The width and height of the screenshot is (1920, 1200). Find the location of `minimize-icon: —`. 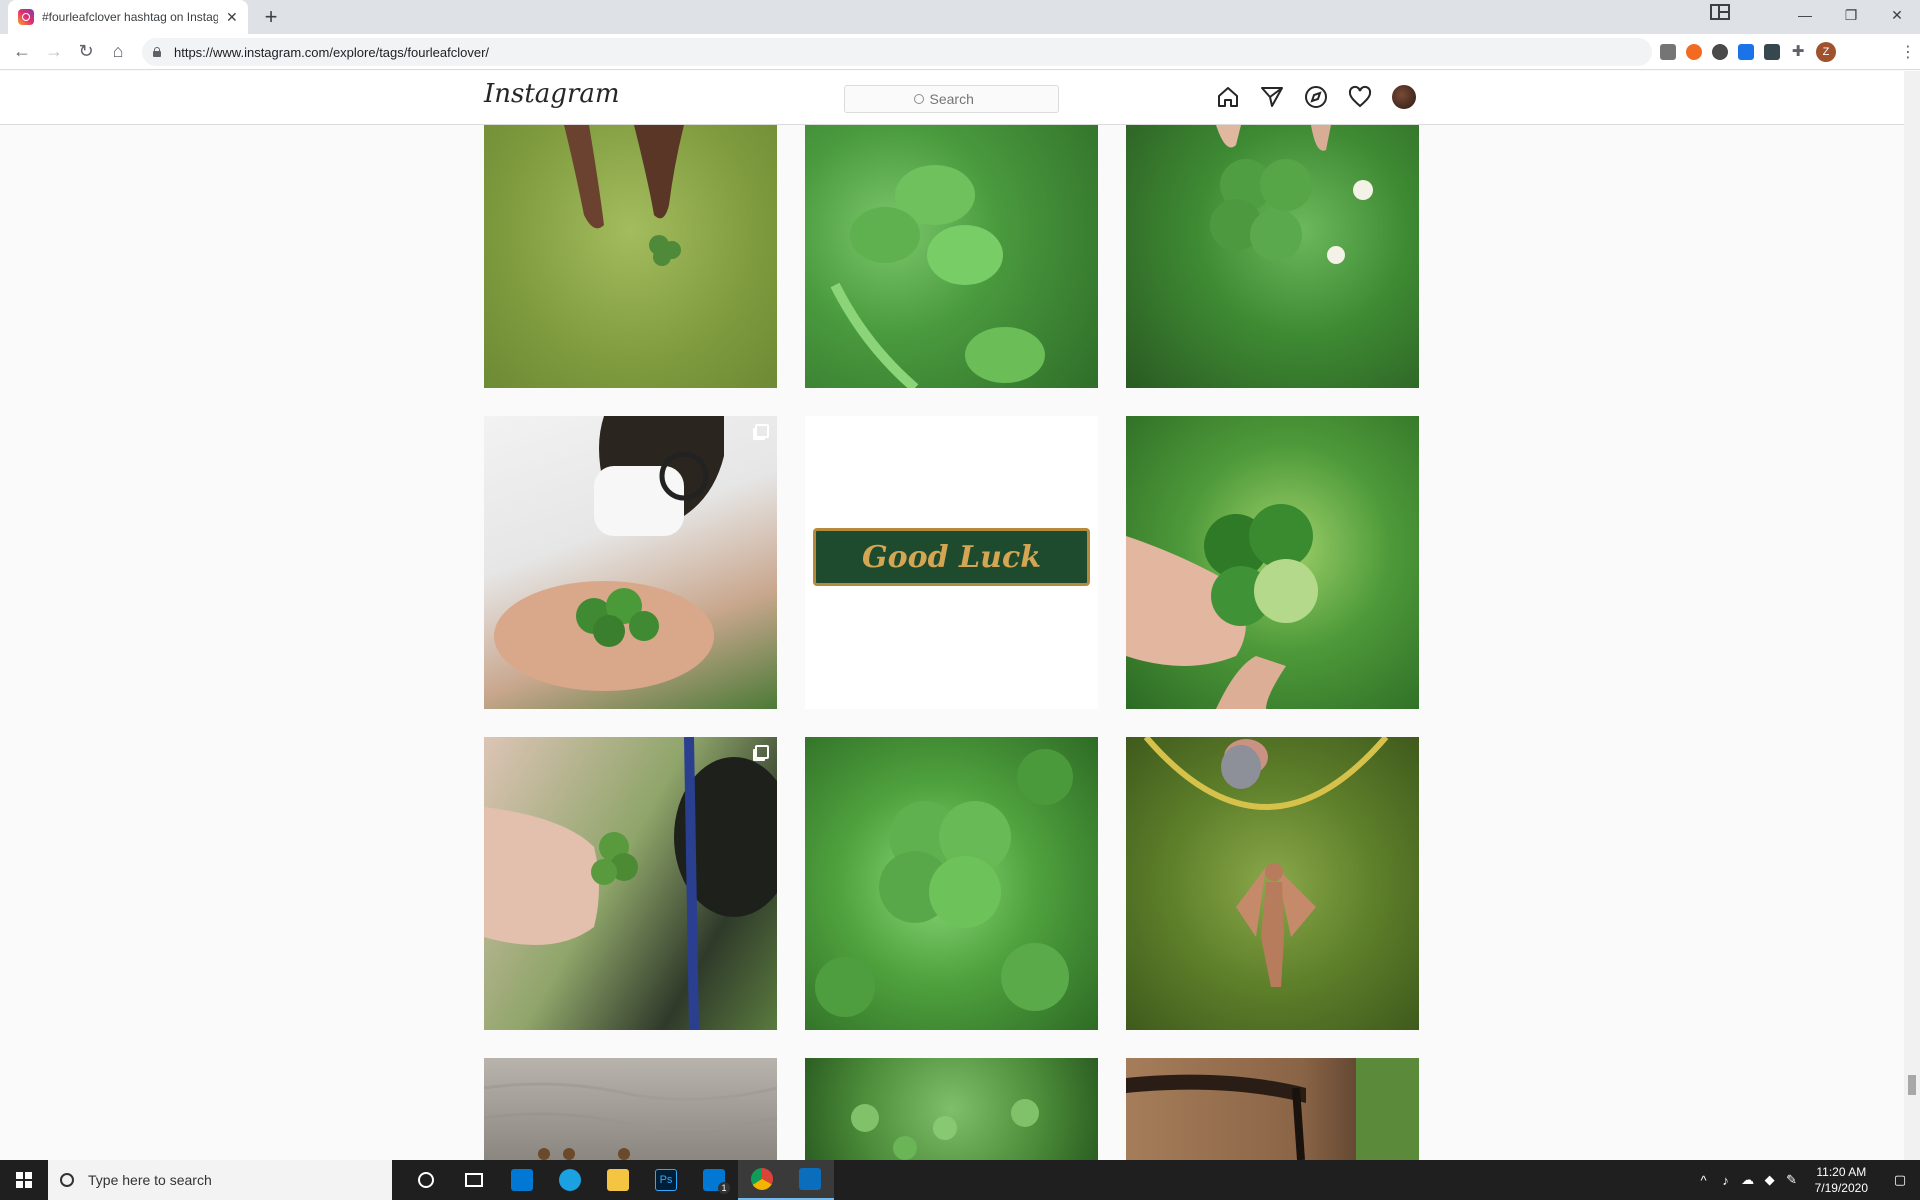

minimize-icon: — is located at coordinates (1805, 15).